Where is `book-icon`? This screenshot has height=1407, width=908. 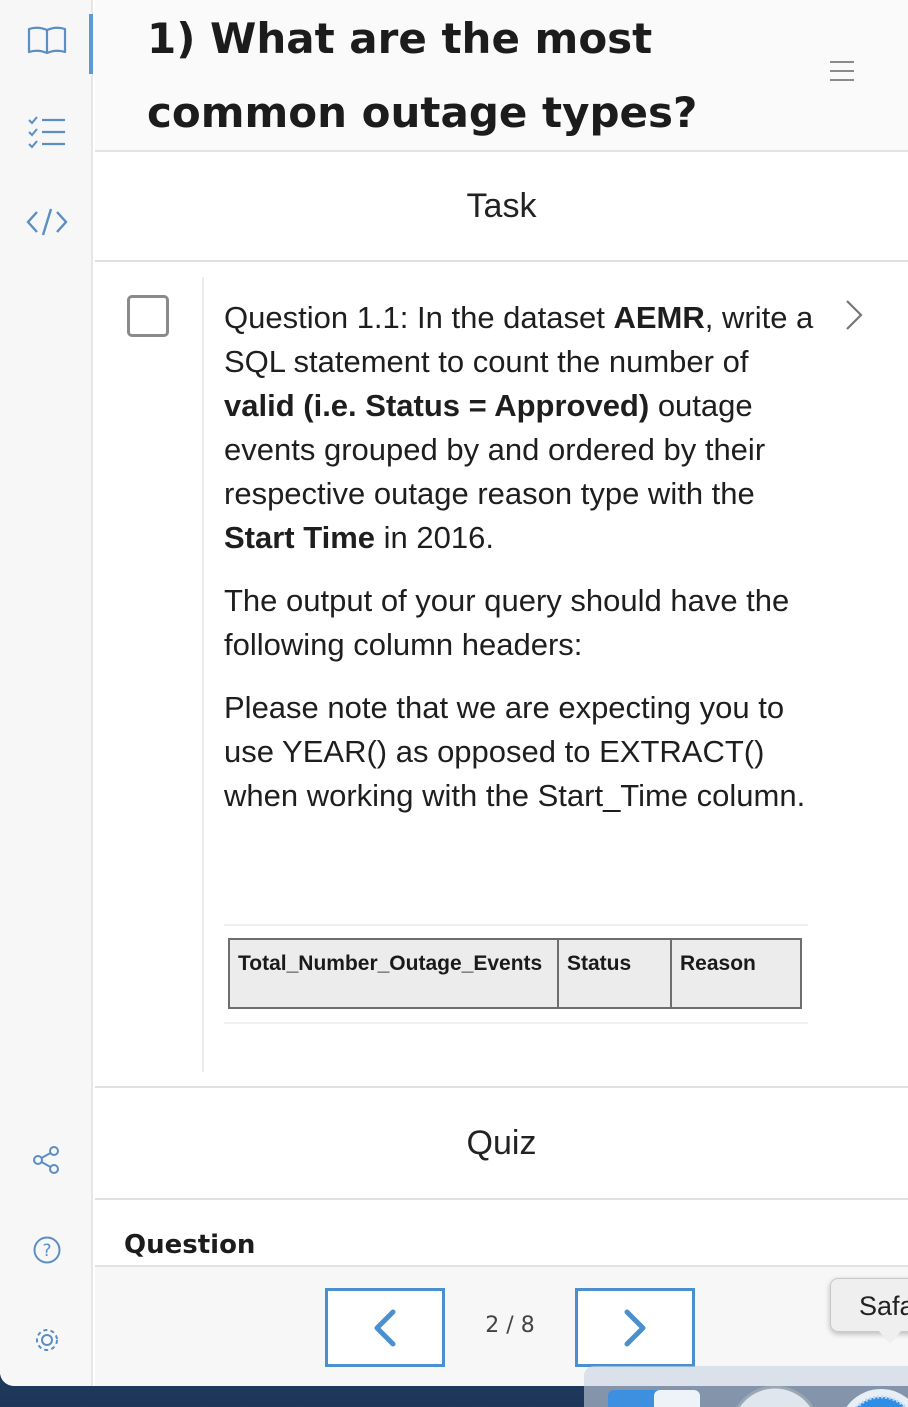
book-icon is located at coordinates (47, 40).